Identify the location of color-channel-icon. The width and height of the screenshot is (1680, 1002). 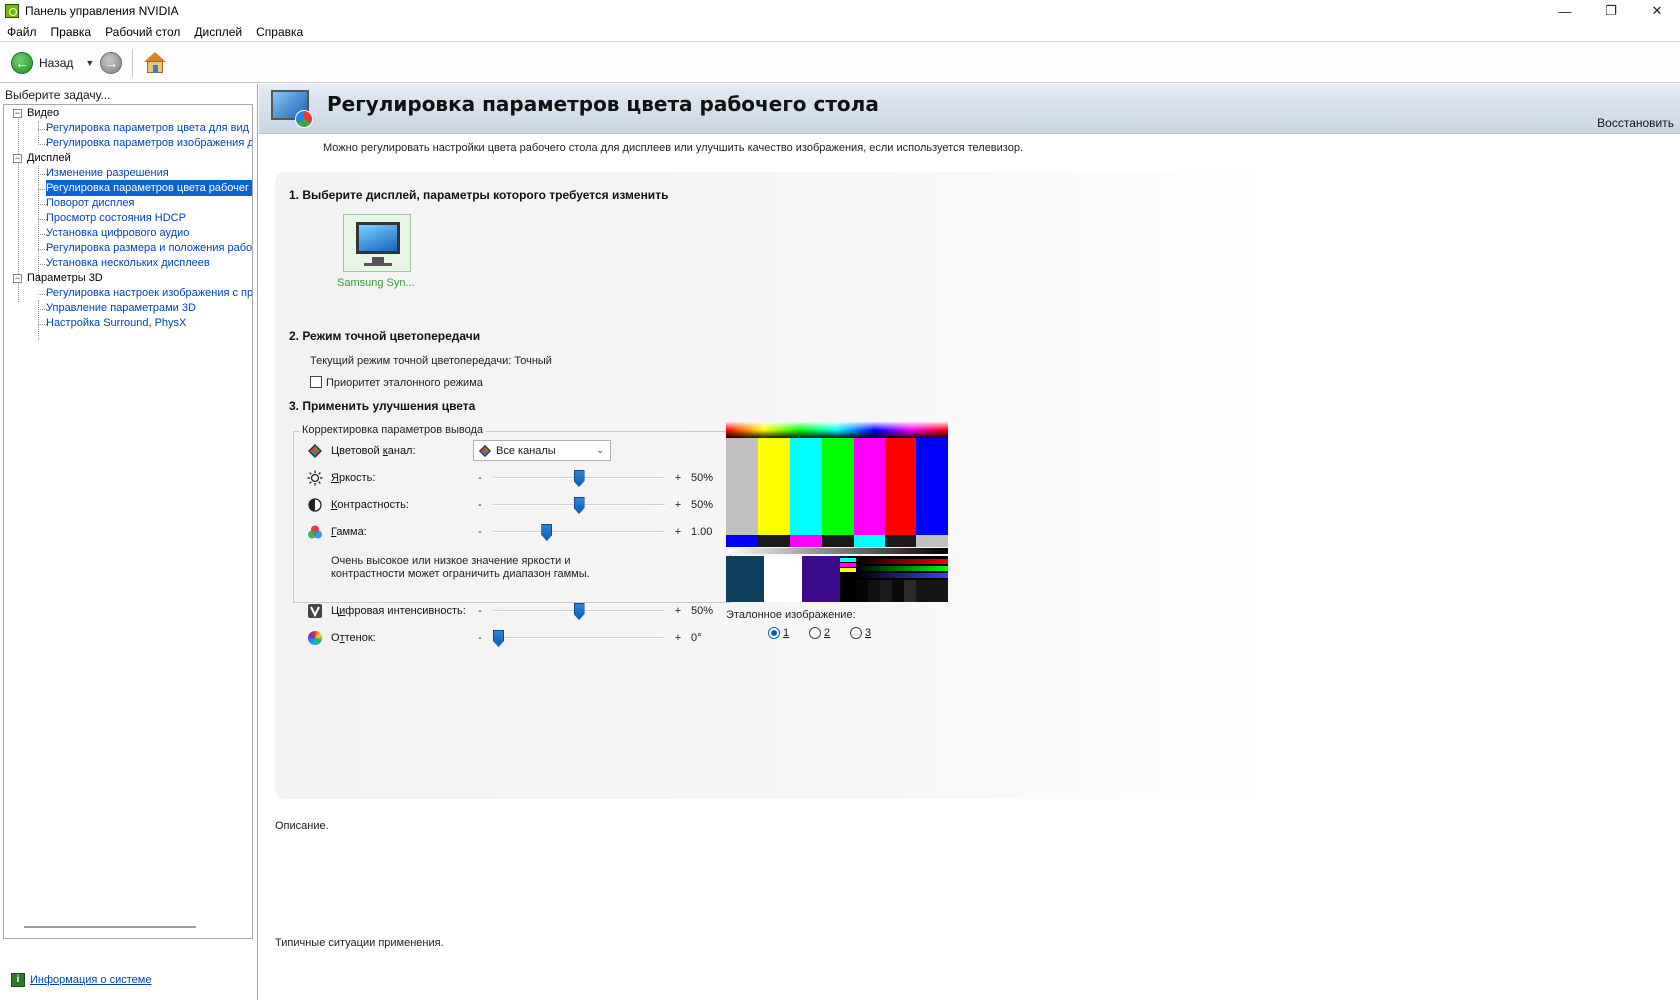
(315, 451).